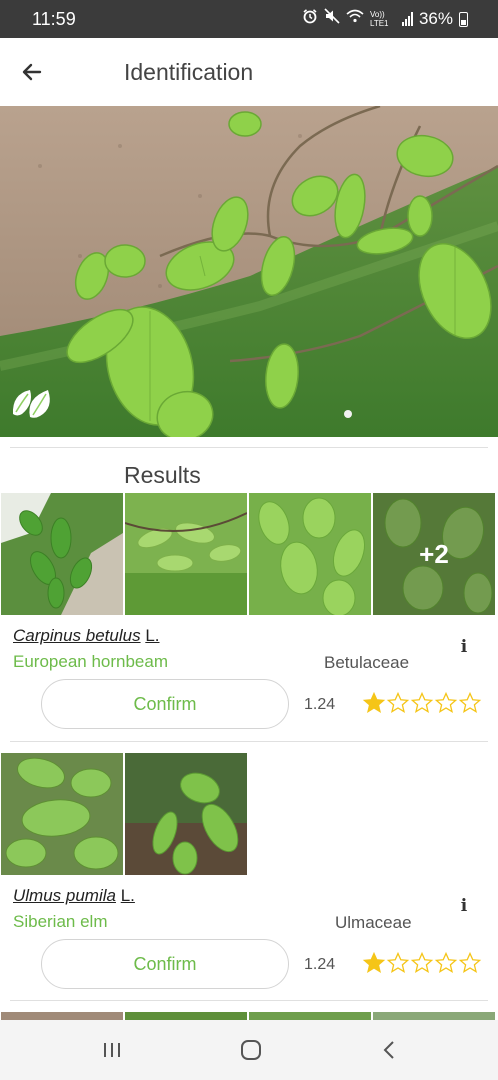 Image resolution: width=498 pixels, height=1080 pixels. Describe the element at coordinates (54, 19) in the screenshot. I see `status-time: 11:59` at that location.